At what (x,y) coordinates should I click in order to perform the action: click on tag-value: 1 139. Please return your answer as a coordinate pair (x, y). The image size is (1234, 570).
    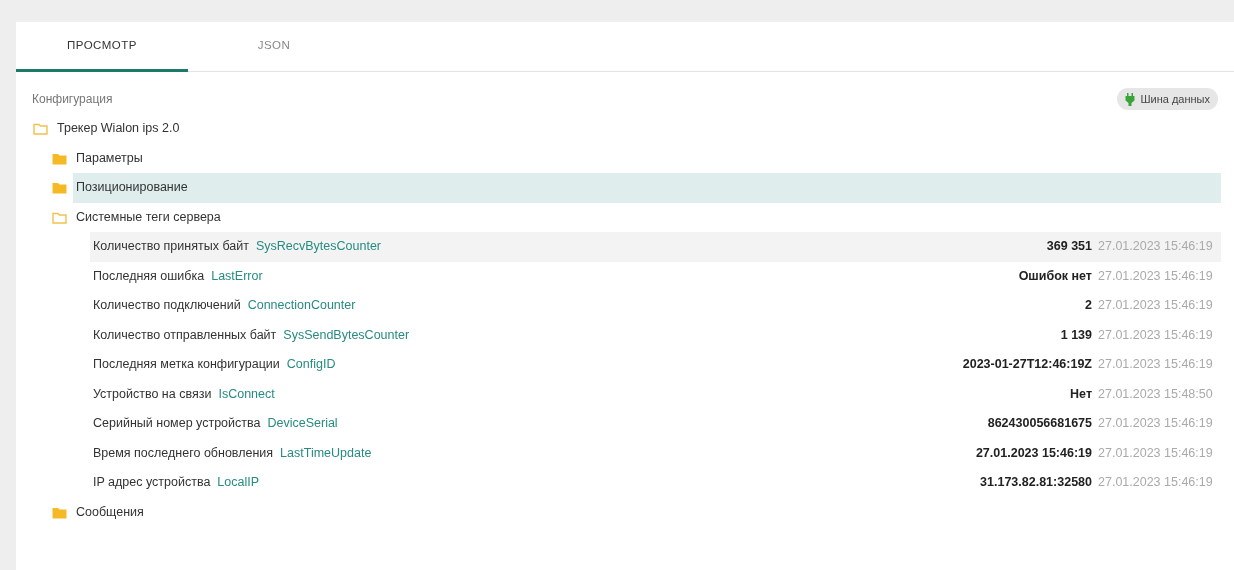
    Looking at the image, I should click on (1076, 335).